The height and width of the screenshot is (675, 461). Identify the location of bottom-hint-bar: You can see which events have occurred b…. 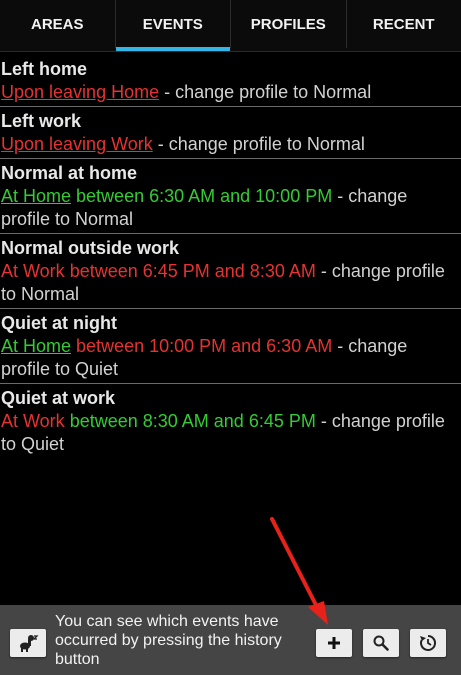
(230, 640).